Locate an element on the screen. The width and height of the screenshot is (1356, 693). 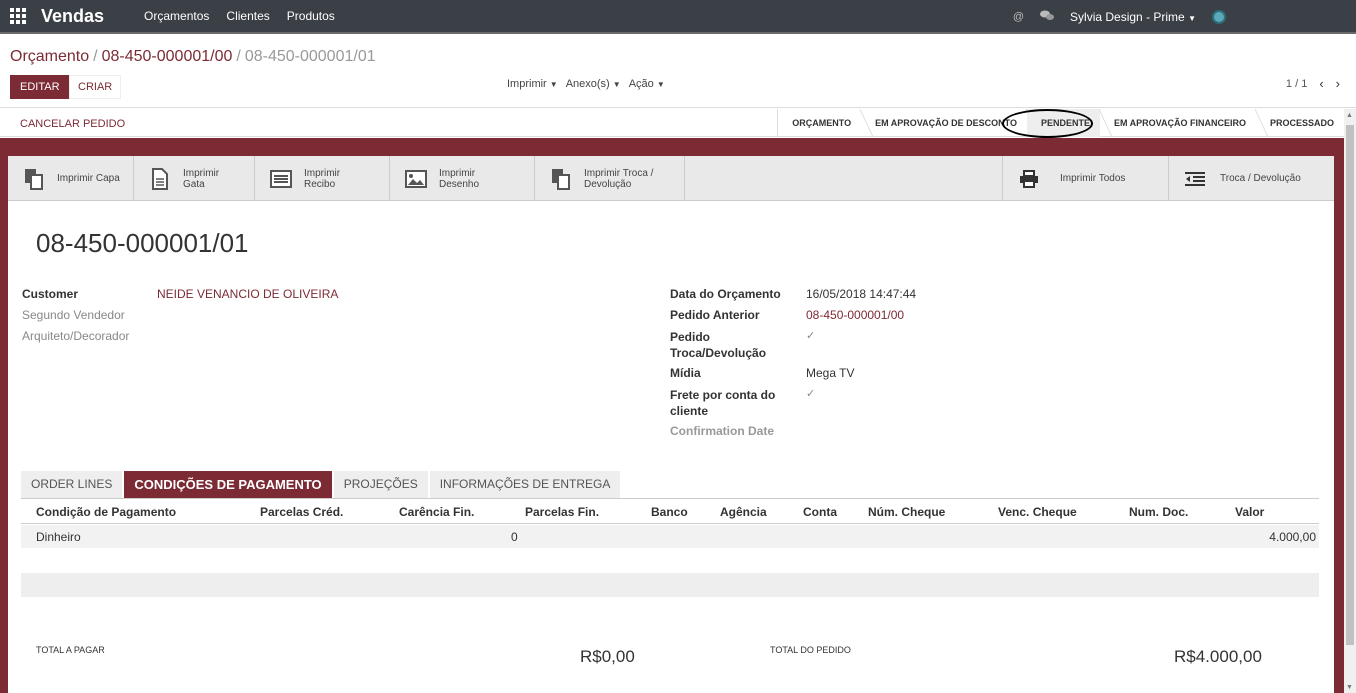
copy-icon is located at coordinates (34, 179).